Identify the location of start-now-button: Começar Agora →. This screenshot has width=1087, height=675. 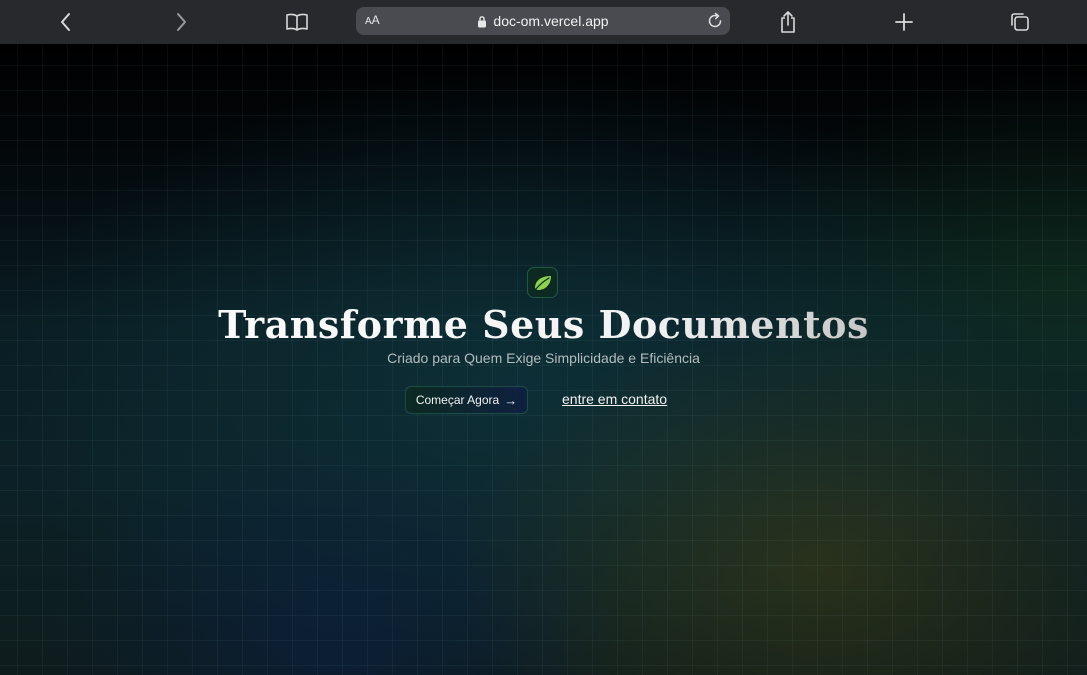
(466, 400).